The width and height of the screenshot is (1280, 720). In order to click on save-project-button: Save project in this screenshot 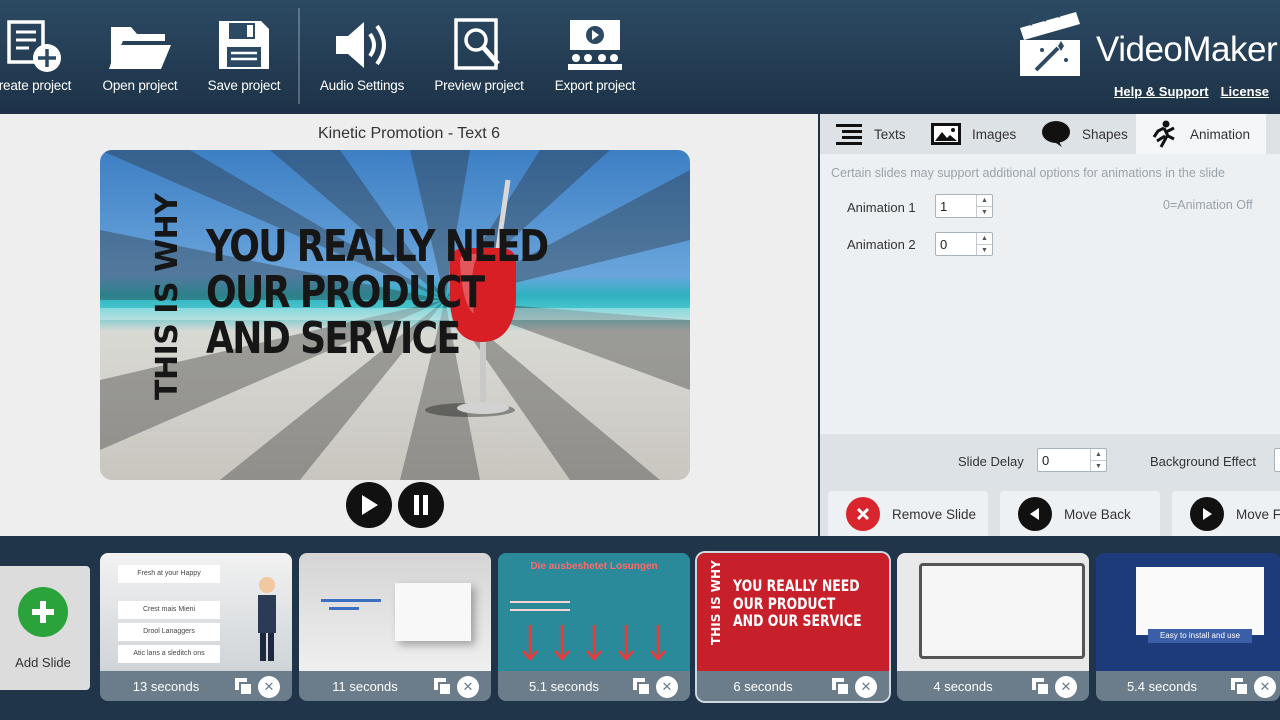, I will do `click(244, 60)`.